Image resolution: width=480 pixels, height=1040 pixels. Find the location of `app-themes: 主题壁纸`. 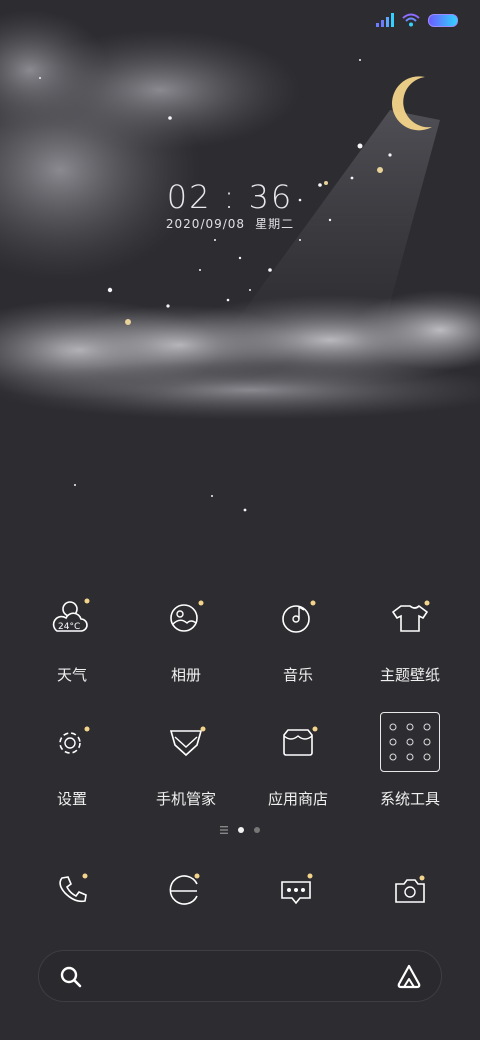

app-themes: 主题壁纸 is located at coordinates (410, 636).